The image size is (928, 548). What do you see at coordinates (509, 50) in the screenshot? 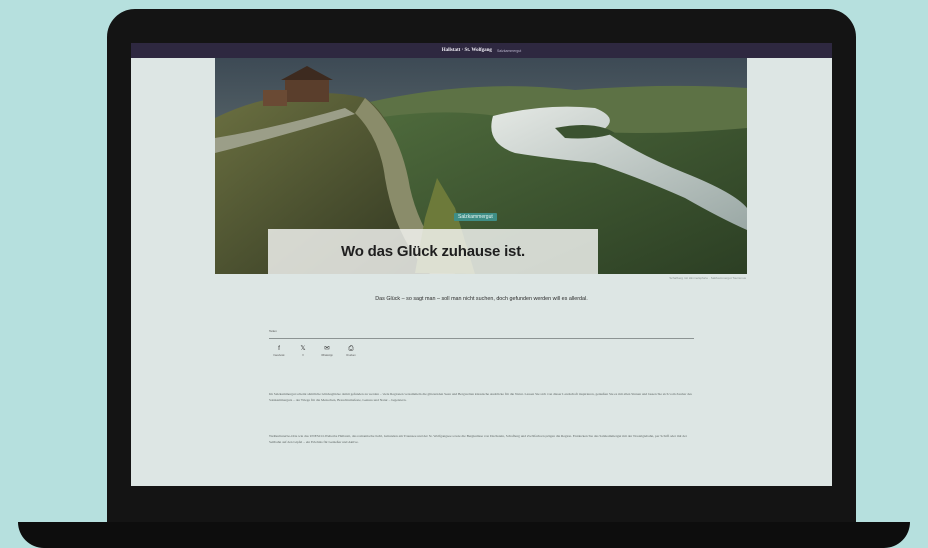
I see `site-tagline: Salzkammergut` at bounding box center [509, 50].